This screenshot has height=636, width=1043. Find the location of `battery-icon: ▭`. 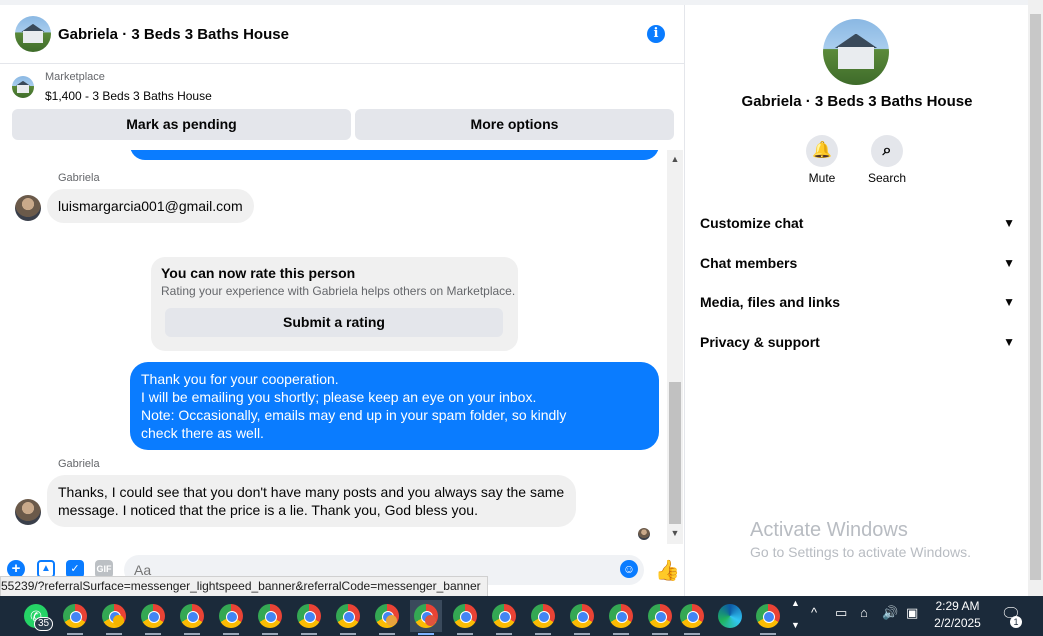

battery-icon: ▭ is located at coordinates (841, 613).